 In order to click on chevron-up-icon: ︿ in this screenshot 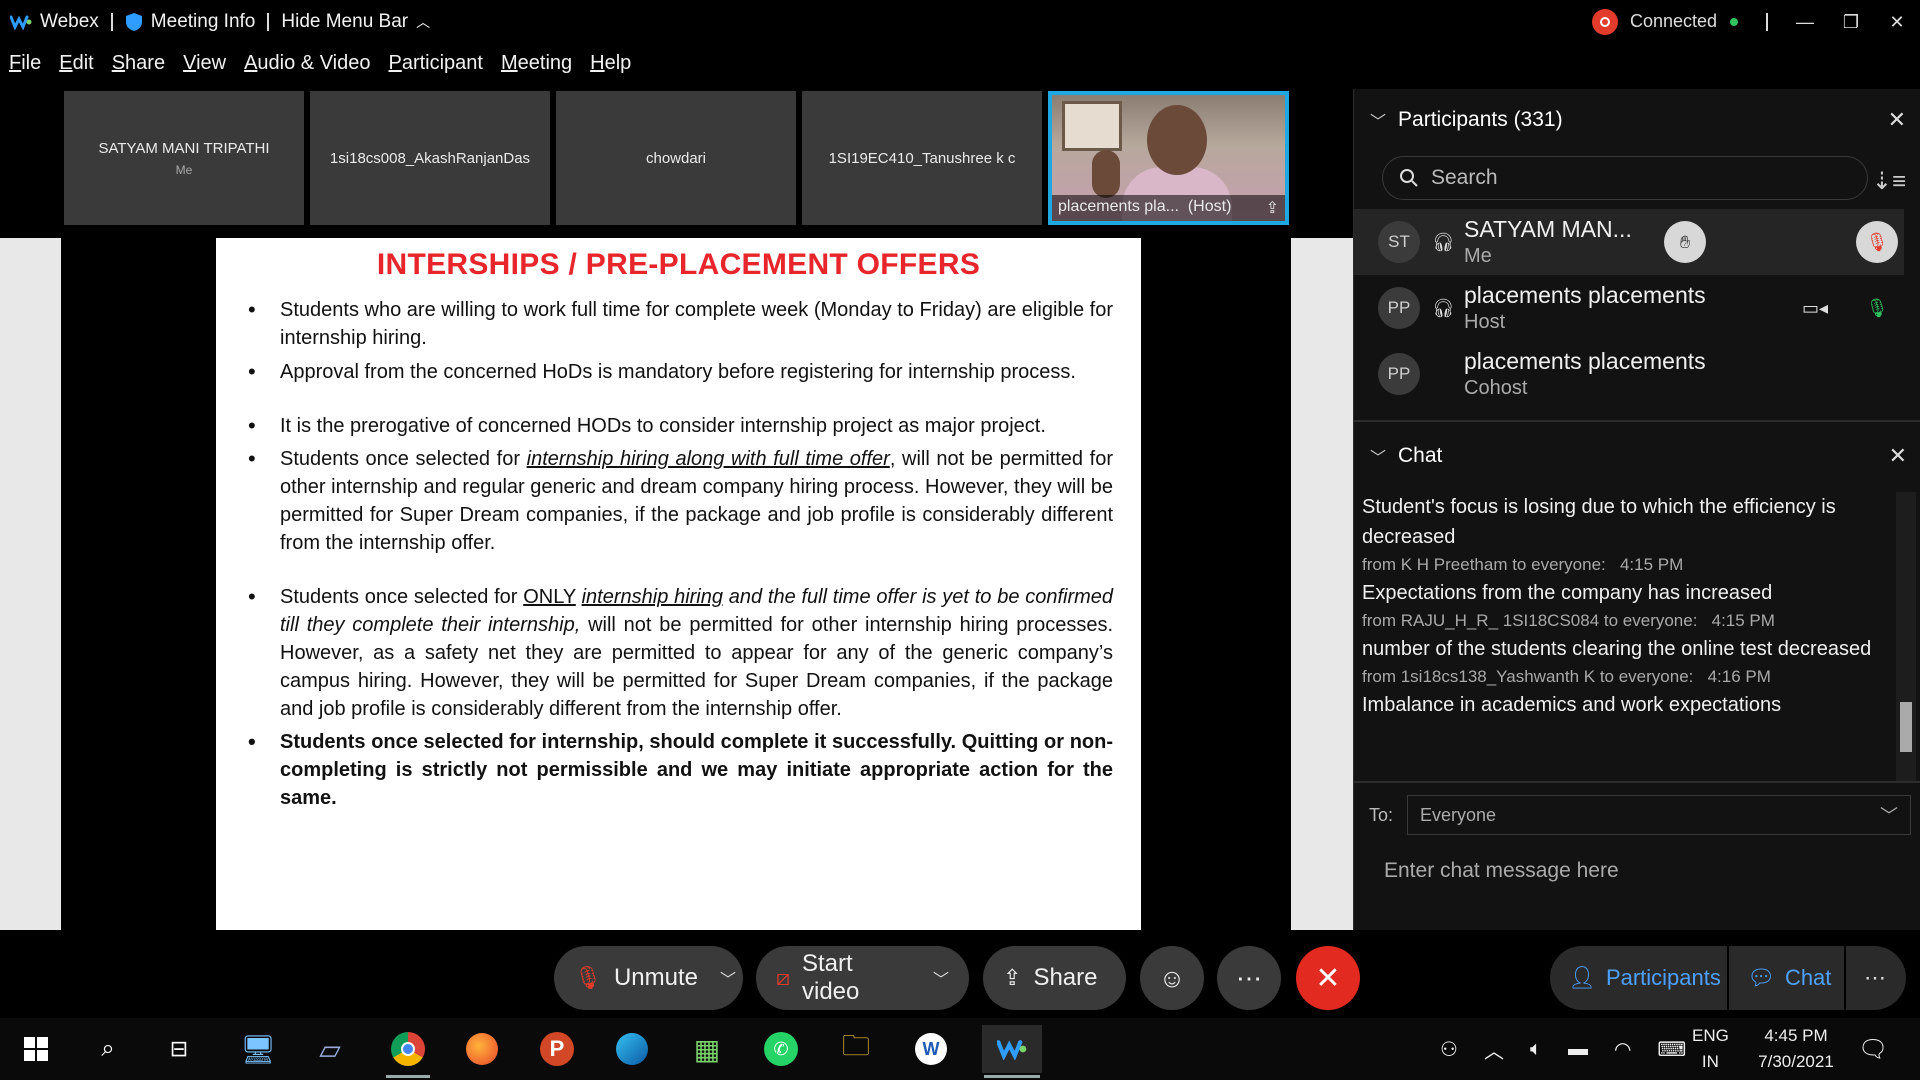, I will do `click(1494, 1049)`.